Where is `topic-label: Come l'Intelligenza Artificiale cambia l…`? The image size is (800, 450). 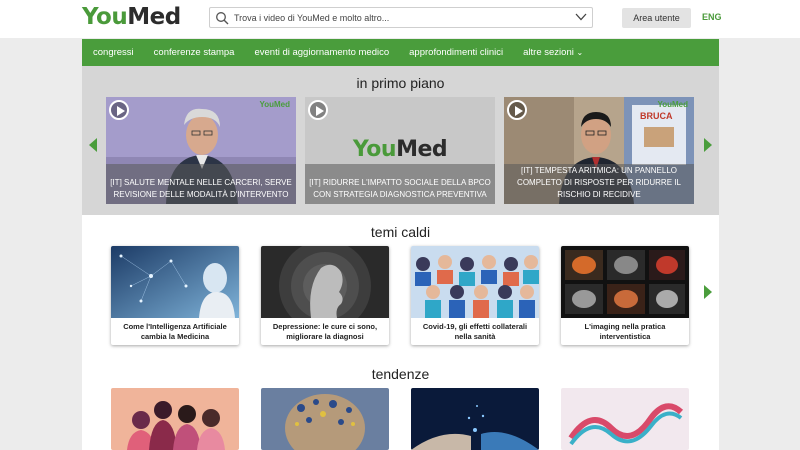 topic-label: Come l'Intelligenza Artificiale cambia l… is located at coordinates (175, 331).